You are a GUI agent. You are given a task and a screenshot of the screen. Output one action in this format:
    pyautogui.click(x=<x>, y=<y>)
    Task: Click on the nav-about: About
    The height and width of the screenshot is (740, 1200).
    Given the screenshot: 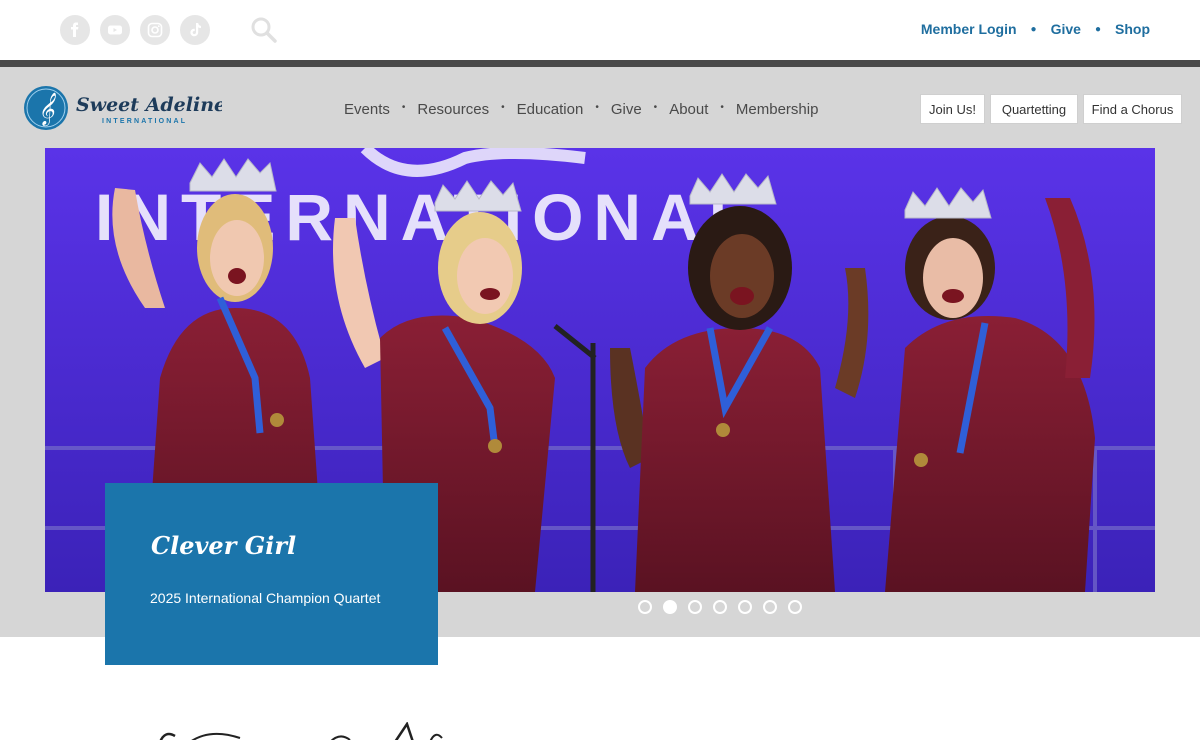 What is the action you would take?
    pyautogui.click(x=688, y=109)
    